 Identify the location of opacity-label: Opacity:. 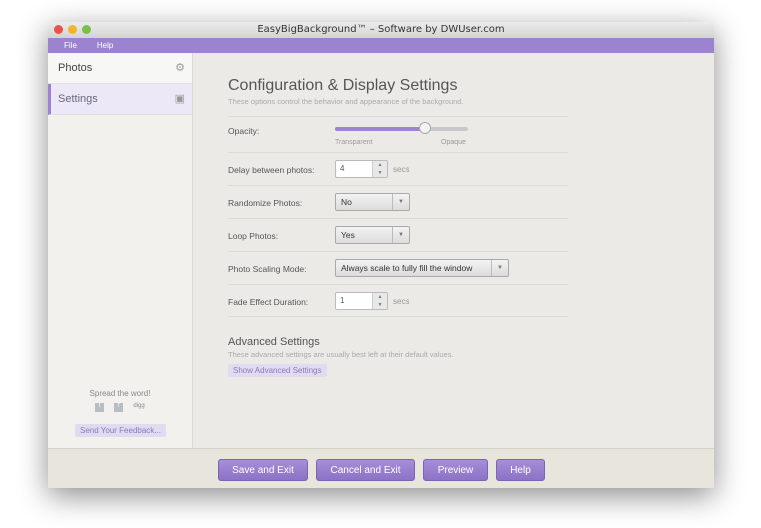
(244, 131).